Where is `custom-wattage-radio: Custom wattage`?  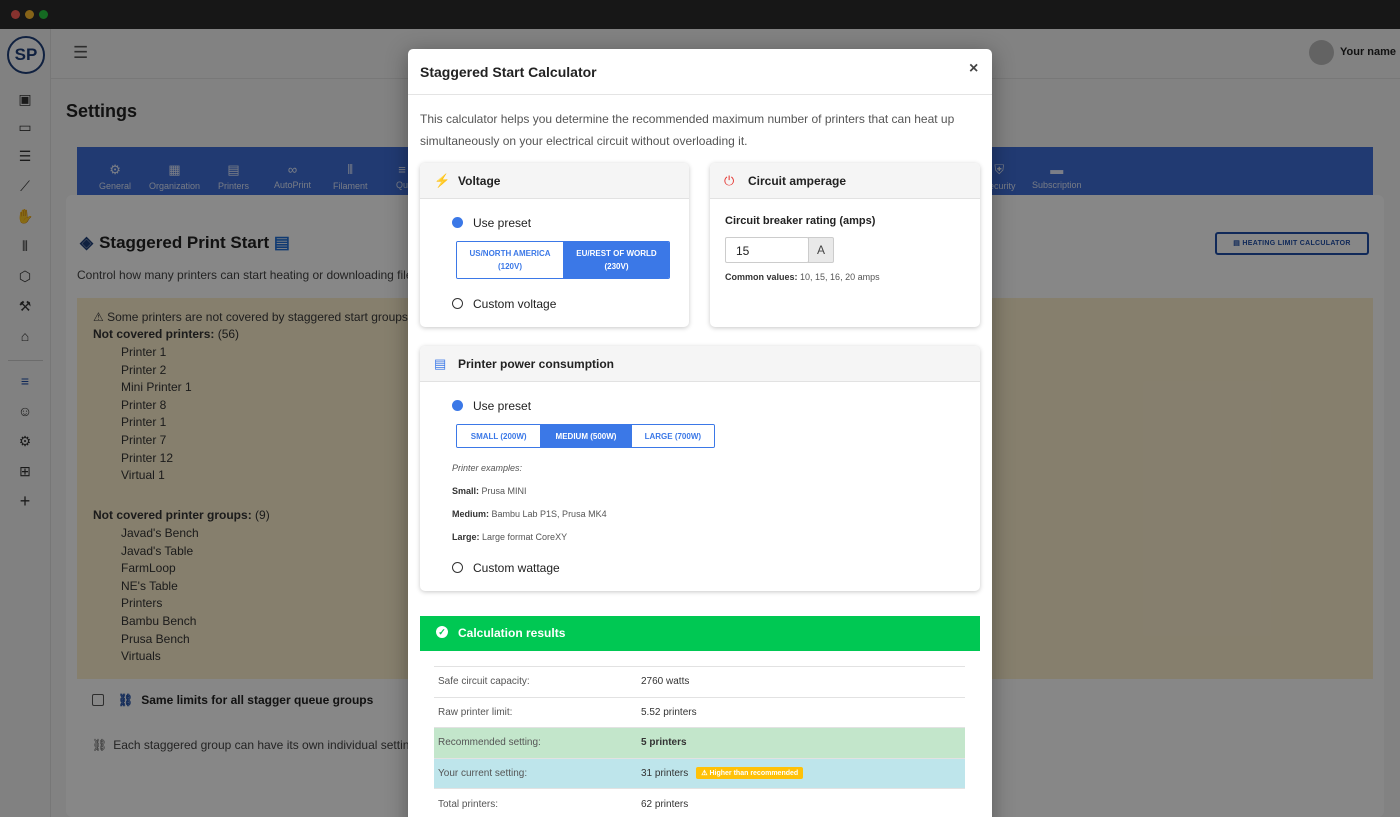
custom-wattage-radio: Custom wattage is located at coordinates (506, 568).